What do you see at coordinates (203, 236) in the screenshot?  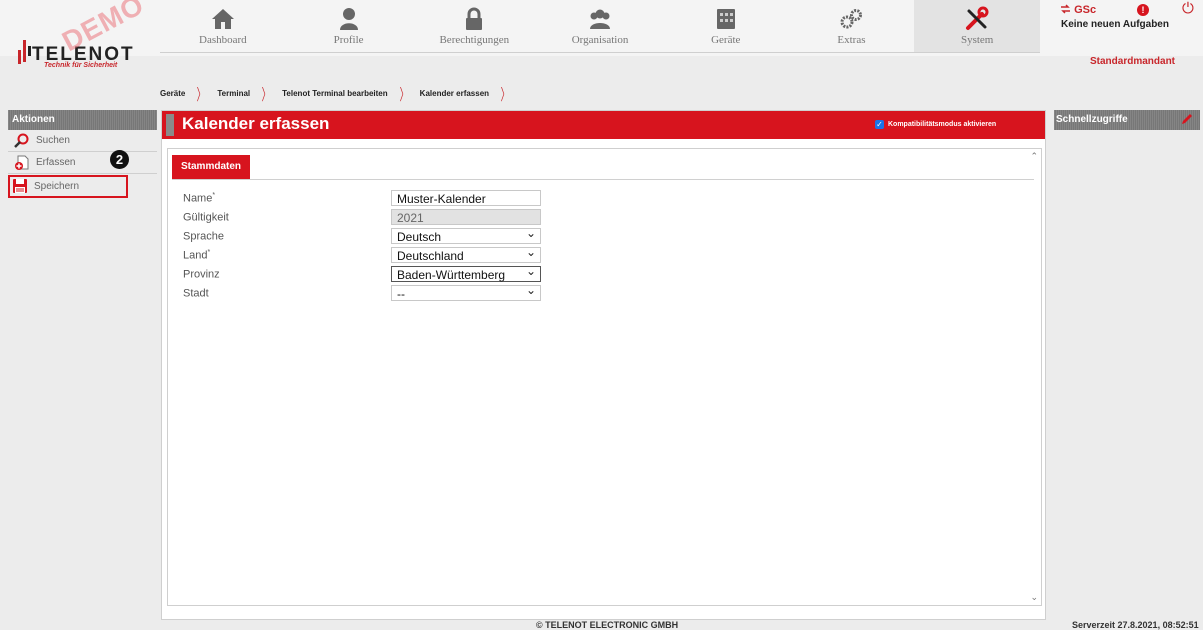 I see `field-label: Sprache` at bounding box center [203, 236].